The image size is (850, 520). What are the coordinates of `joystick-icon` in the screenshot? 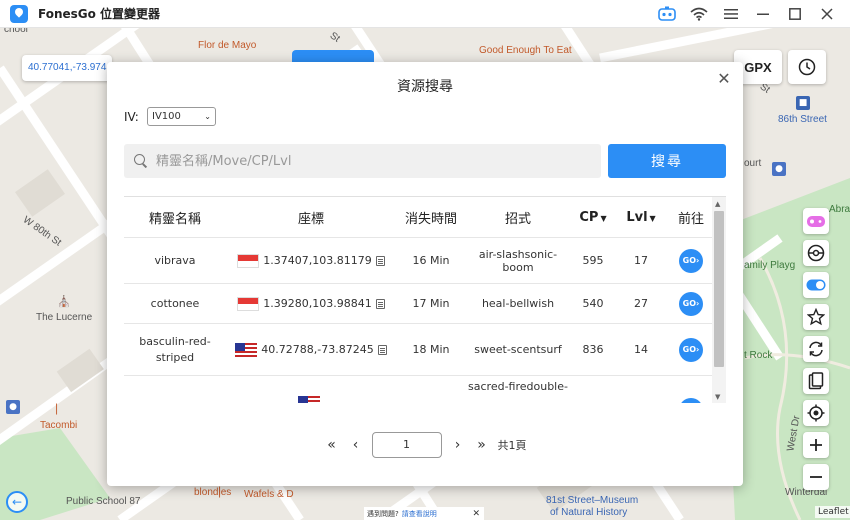 It's located at (816, 221).